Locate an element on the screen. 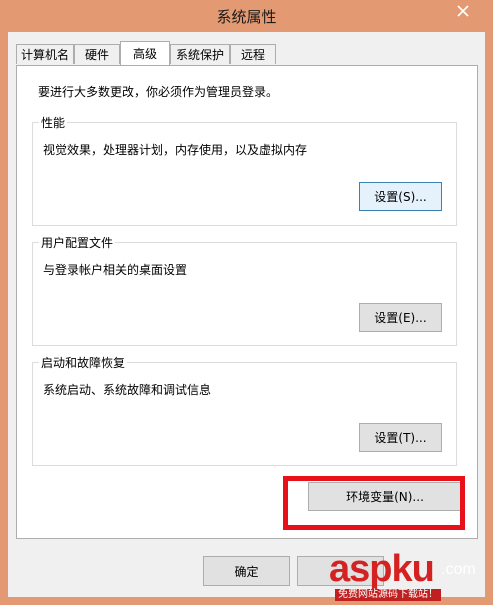  title-bar: 系统属性 is located at coordinates (246, 16).